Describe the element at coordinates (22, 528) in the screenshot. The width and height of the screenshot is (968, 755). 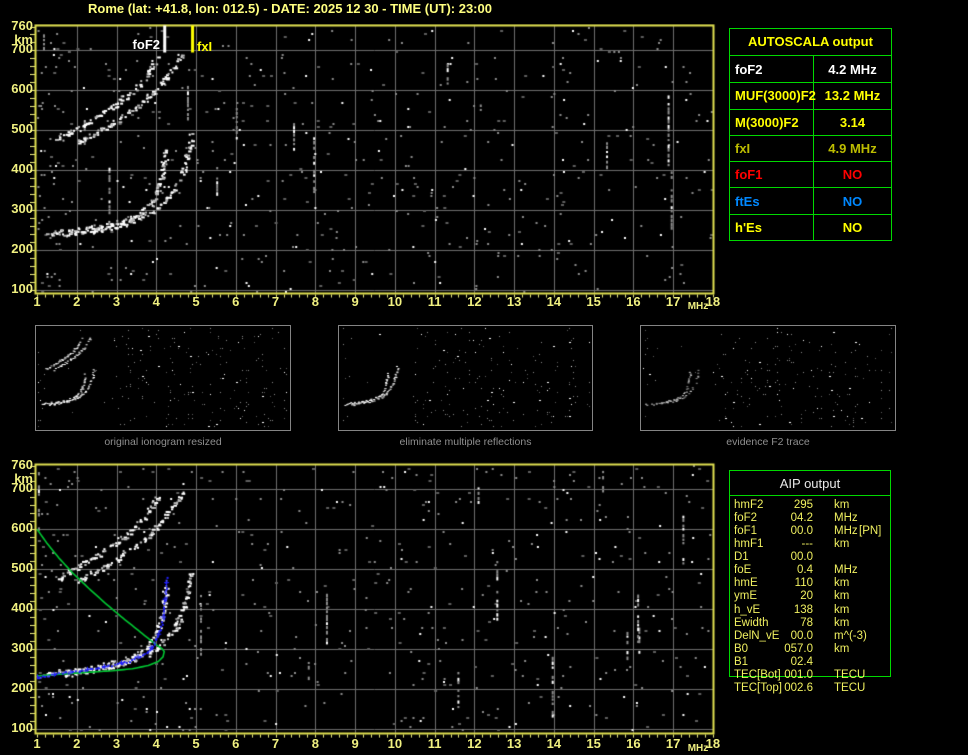
I see `y-tick-label: 600` at that location.